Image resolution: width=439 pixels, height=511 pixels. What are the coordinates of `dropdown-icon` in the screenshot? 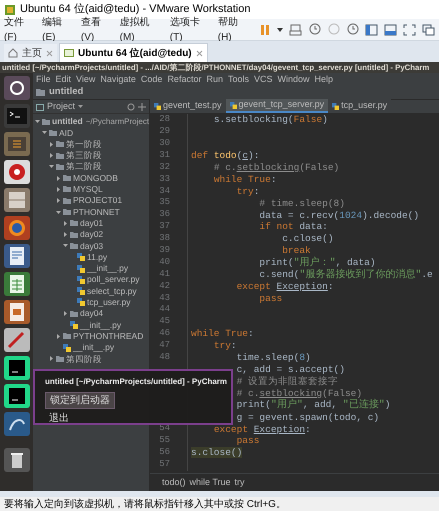 It's located at (280, 30).